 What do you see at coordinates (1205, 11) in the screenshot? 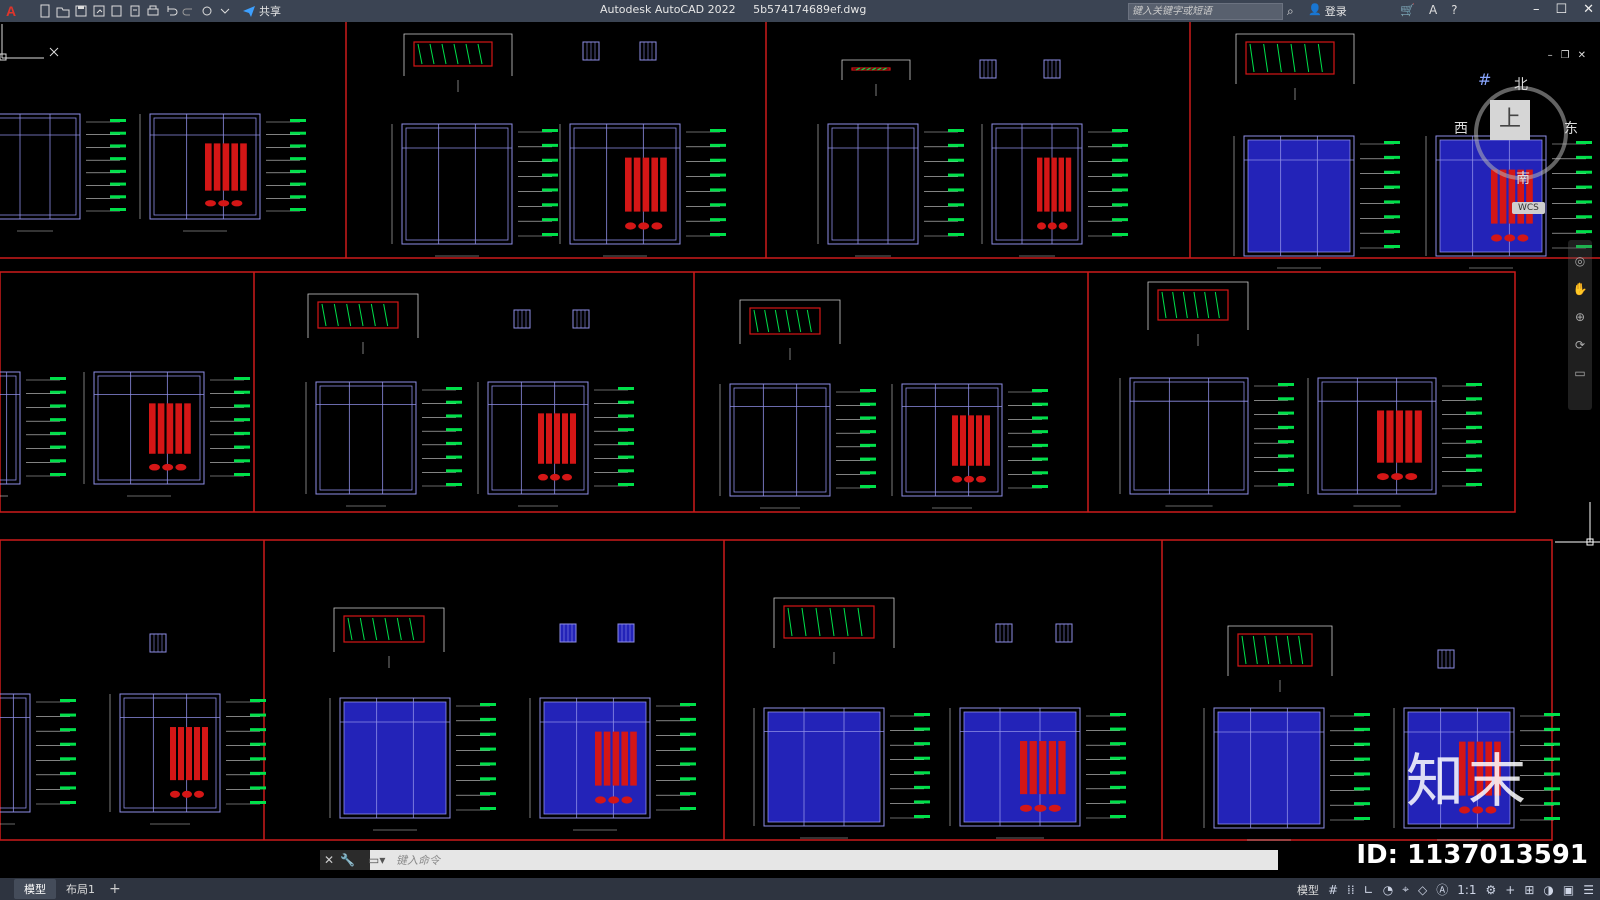
I see `search-input: 键入关键字或短语` at bounding box center [1205, 11].